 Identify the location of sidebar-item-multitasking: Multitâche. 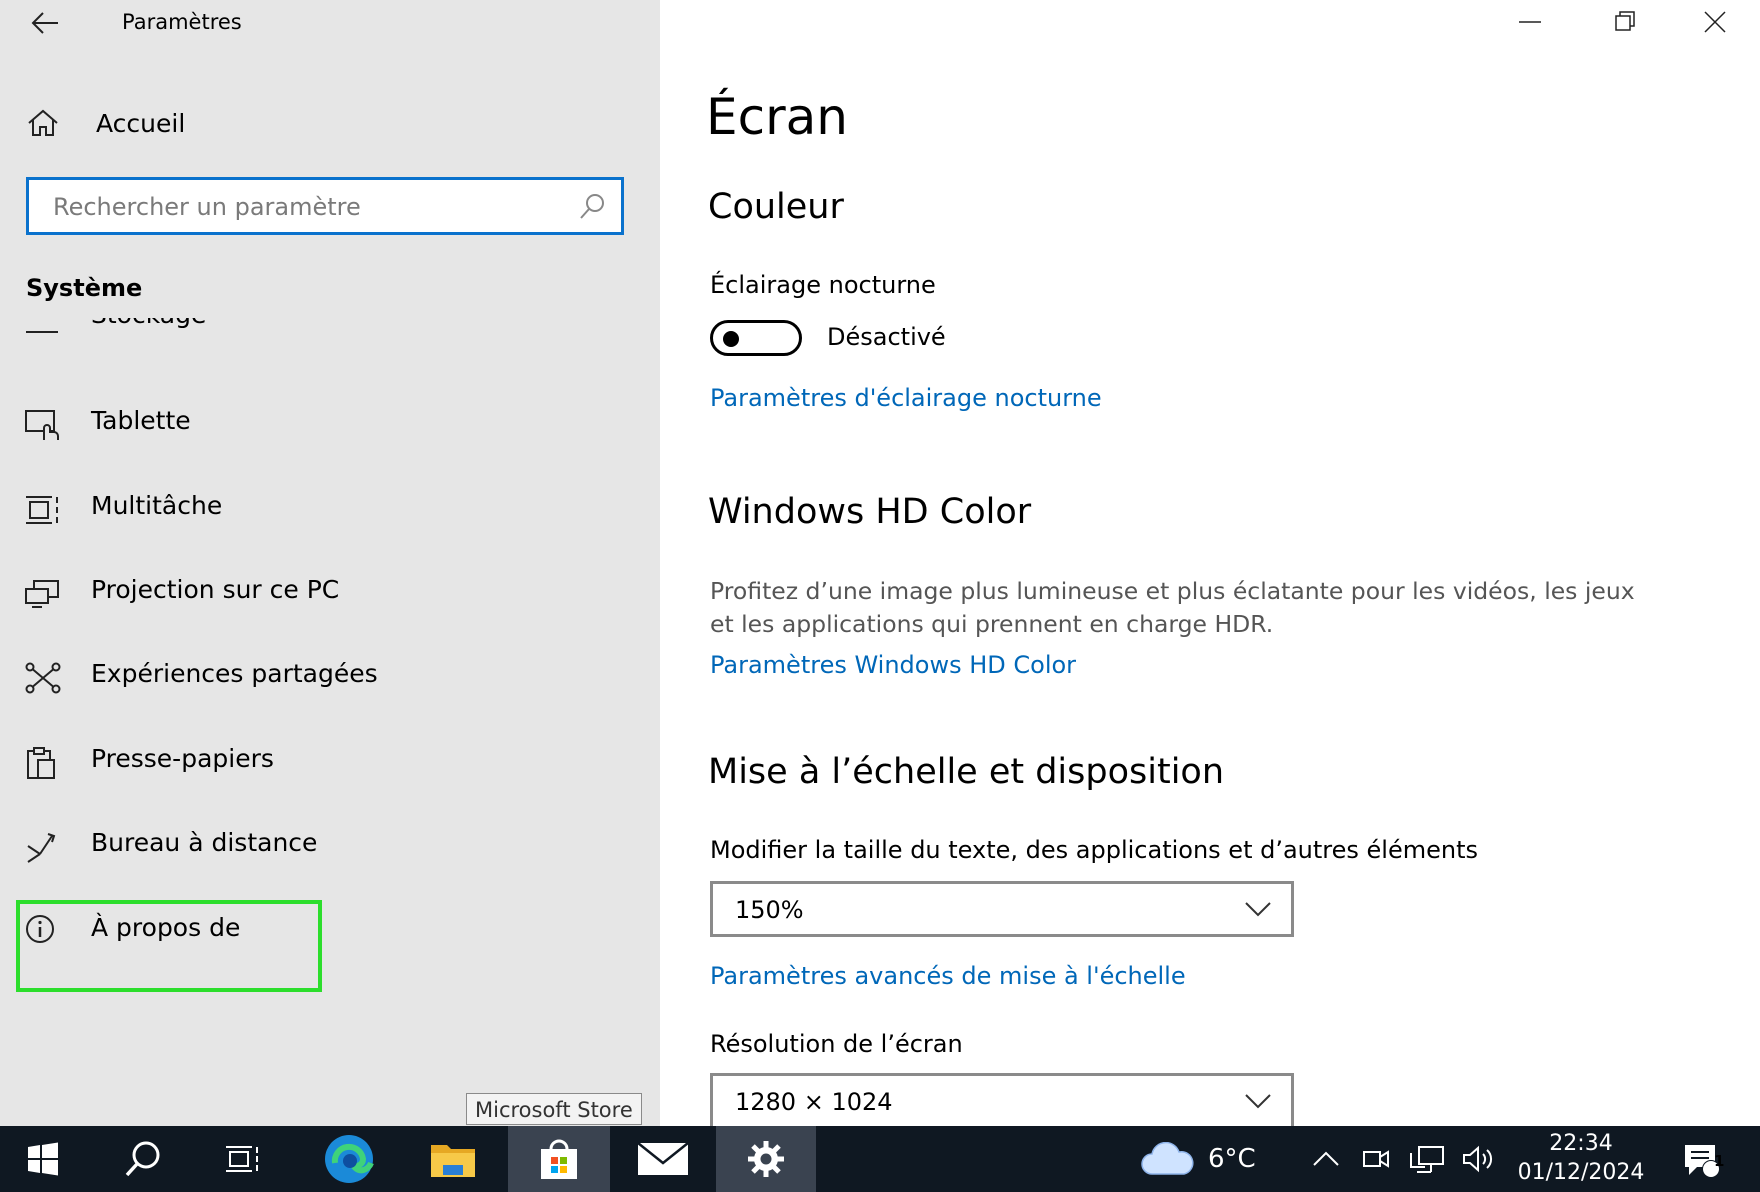
(330, 511).